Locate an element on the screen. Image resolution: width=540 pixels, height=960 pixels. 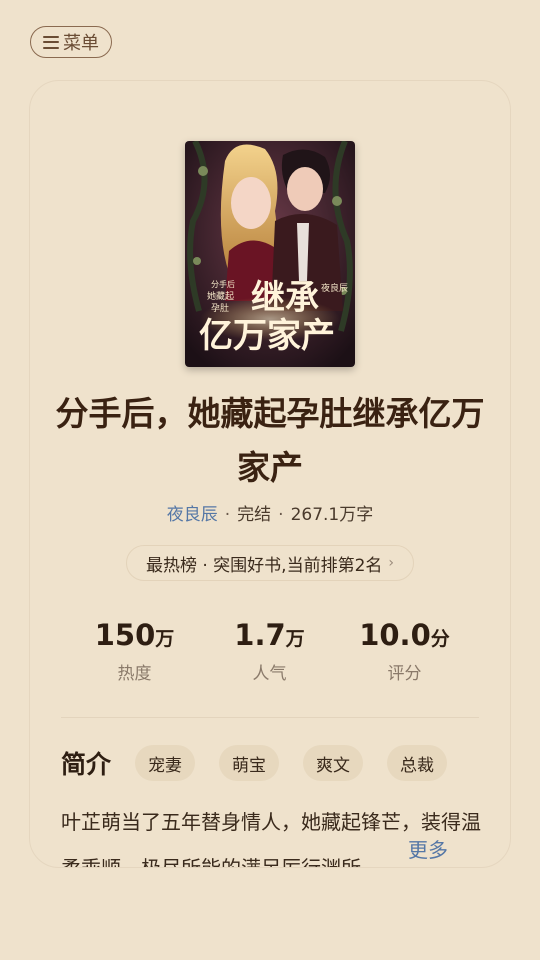
stat-label: 评分 is located at coordinates (404, 674).